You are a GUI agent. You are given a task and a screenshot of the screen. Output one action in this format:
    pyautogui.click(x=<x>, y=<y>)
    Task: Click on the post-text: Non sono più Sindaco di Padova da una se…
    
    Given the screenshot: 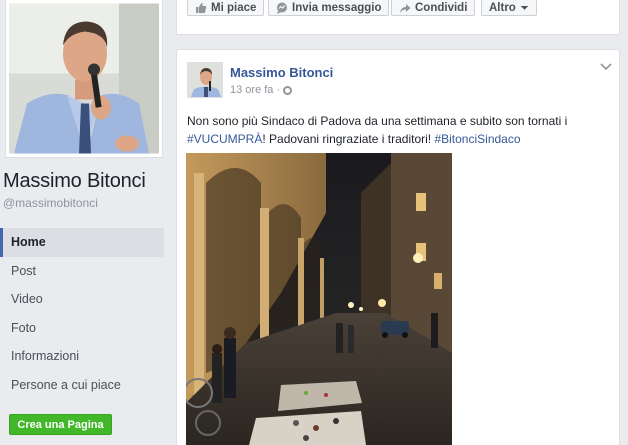 What is the action you would take?
    pyautogui.click(x=401, y=130)
    